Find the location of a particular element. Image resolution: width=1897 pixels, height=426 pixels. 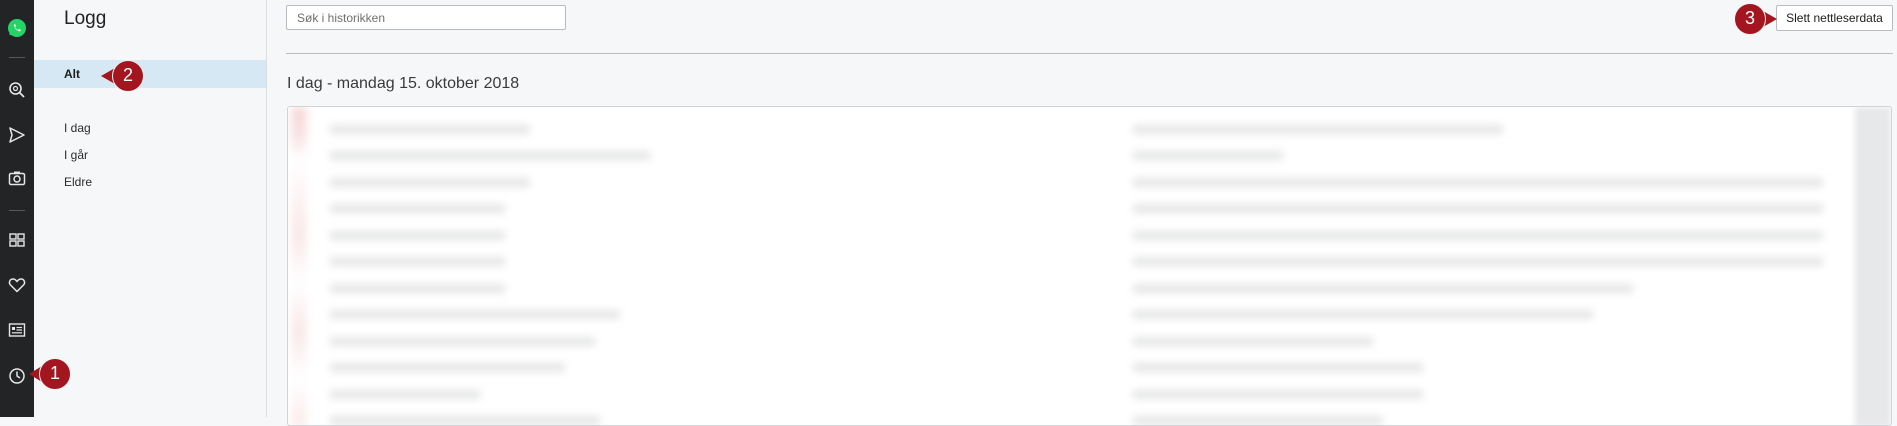

history-titles-blurred is located at coordinates (495, 266).